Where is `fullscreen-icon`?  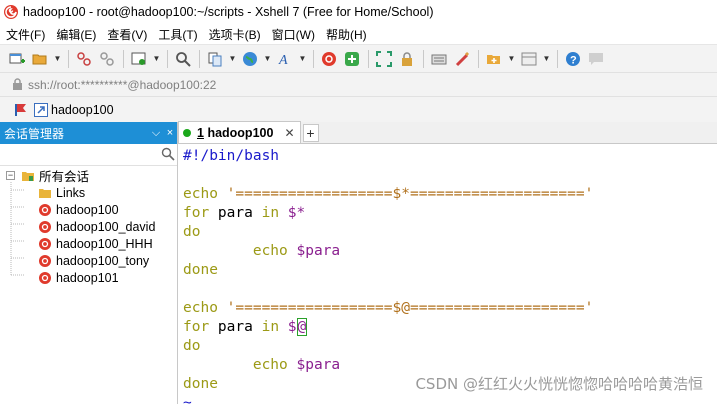
fullscreen-icon is located at coordinates (384, 59).